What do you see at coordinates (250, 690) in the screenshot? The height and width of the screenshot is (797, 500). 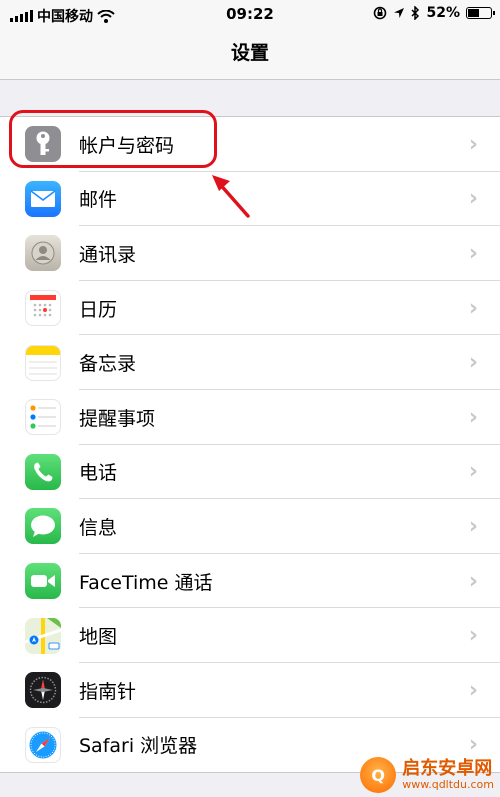 I see `settings-item-compass: 指南针 ›` at bounding box center [250, 690].